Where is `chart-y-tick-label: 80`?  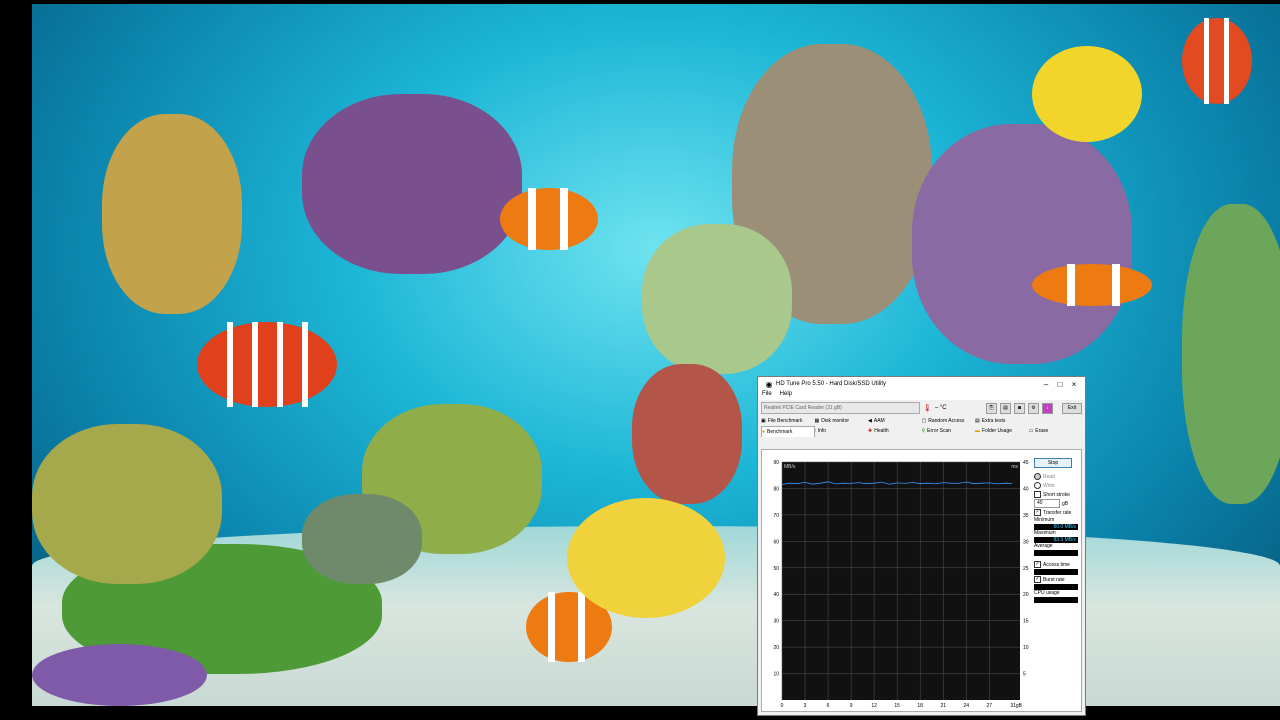
chart-y-tick-label: 80 is located at coordinates (776, 489).